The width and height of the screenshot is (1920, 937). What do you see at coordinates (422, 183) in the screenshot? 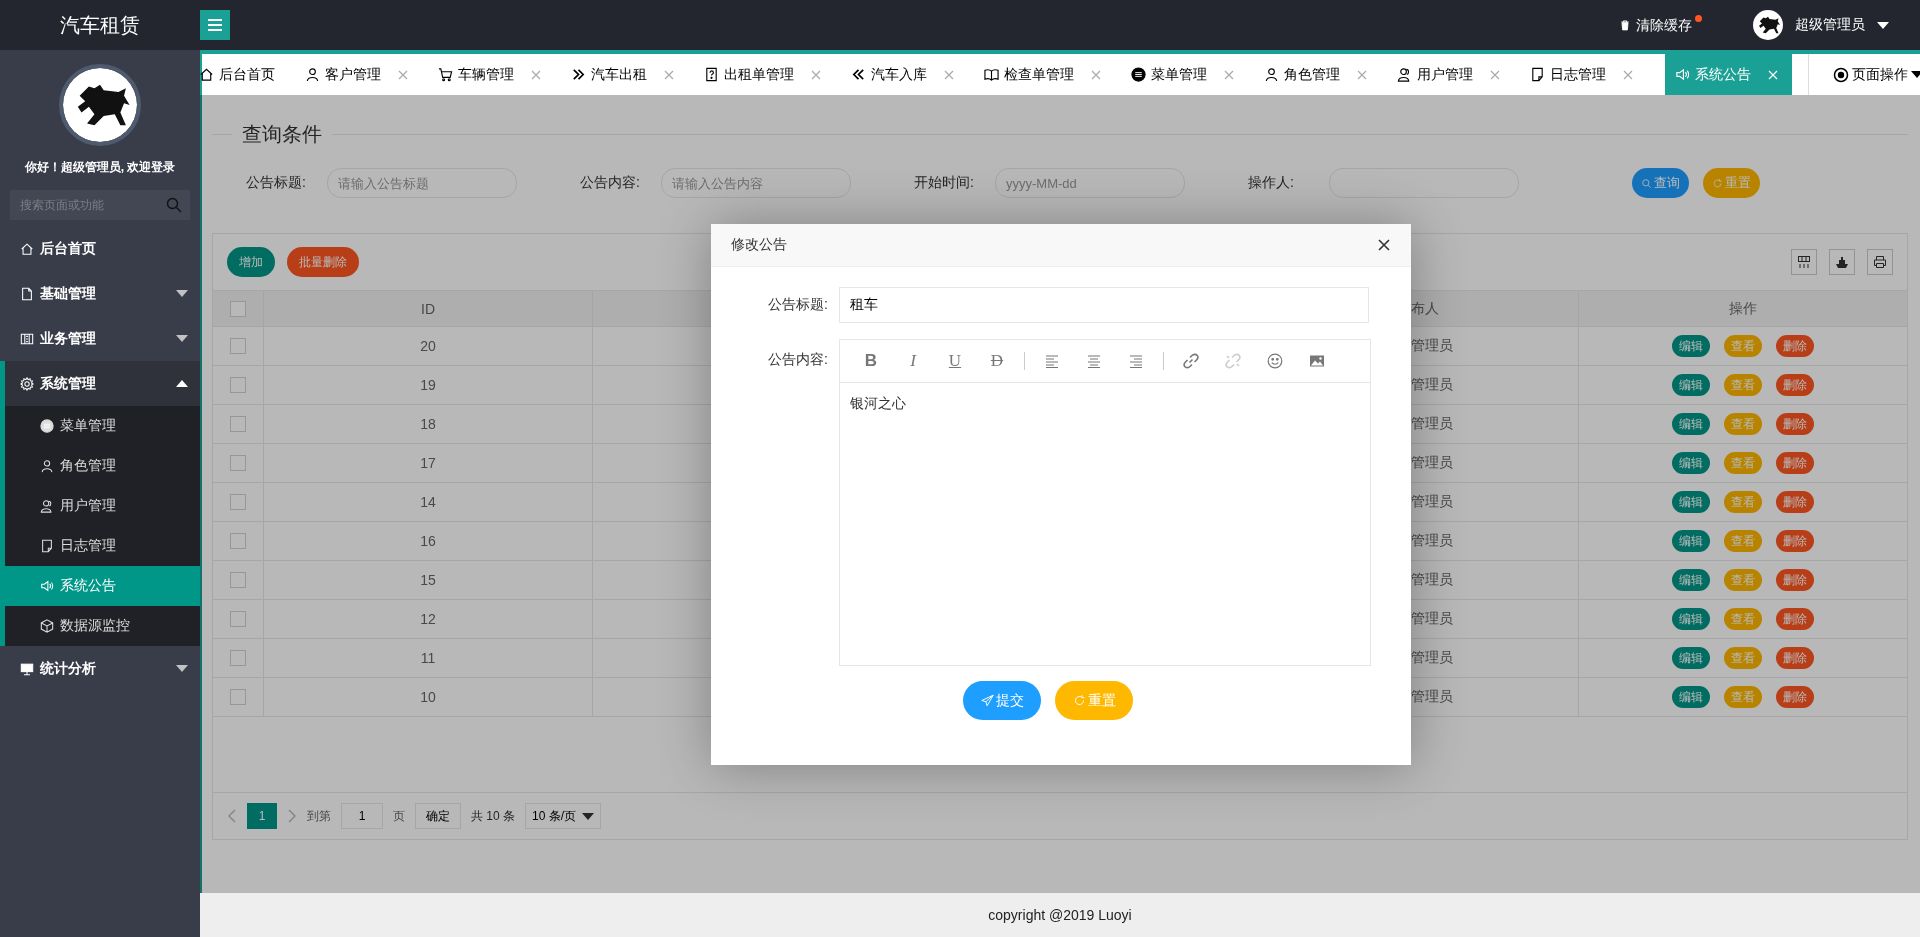
I see `input-field: 请输入公告标题` at bounding box center [422, 183].